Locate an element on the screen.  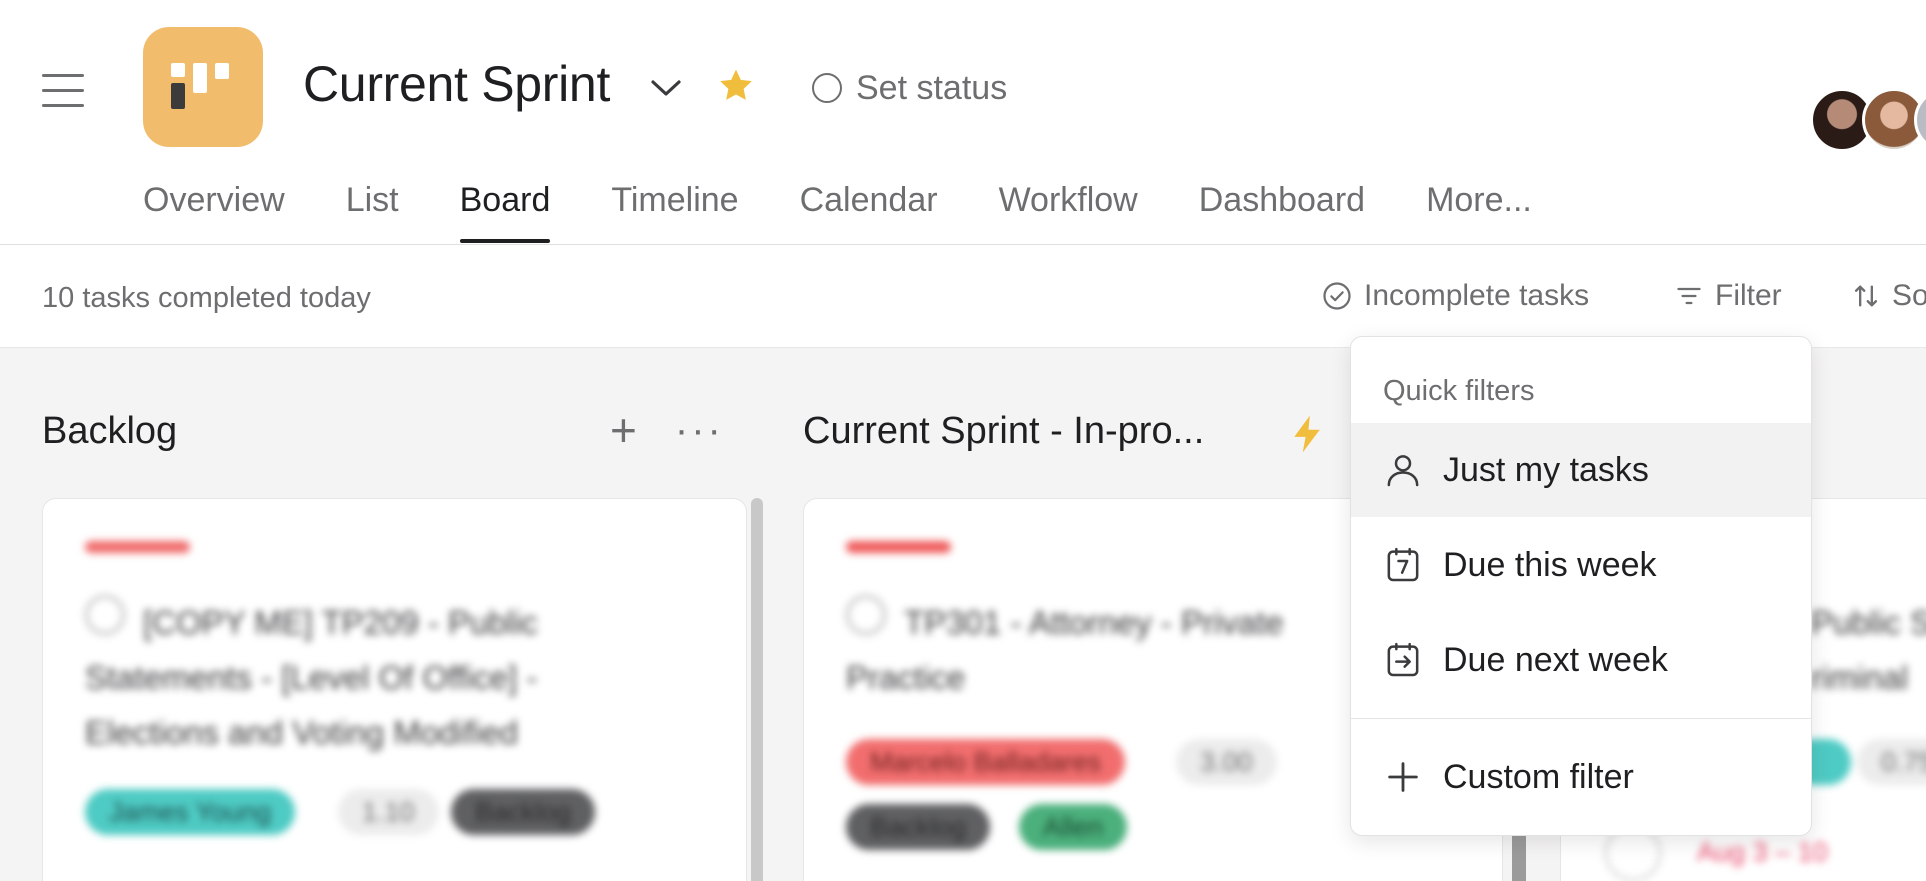
due-date: Aug 3 – 10 is located at coordinates (1762, 852).